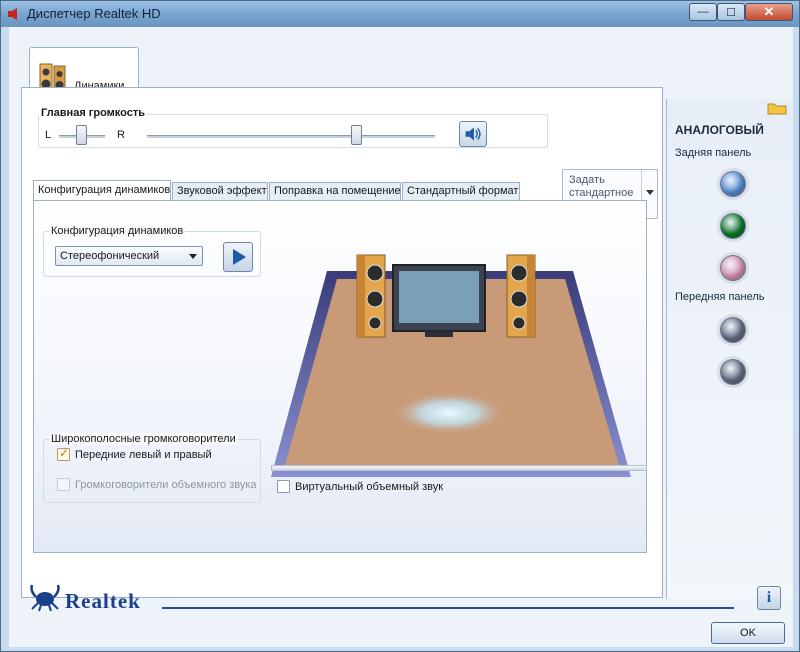 Image resolution: width=800 pixels, height=652 pixels. Describe the element at coordinates (400, 14) in the screenshot. I see `title-bar: Диспетчер Realtek HD — ☐ ✕` at that location.